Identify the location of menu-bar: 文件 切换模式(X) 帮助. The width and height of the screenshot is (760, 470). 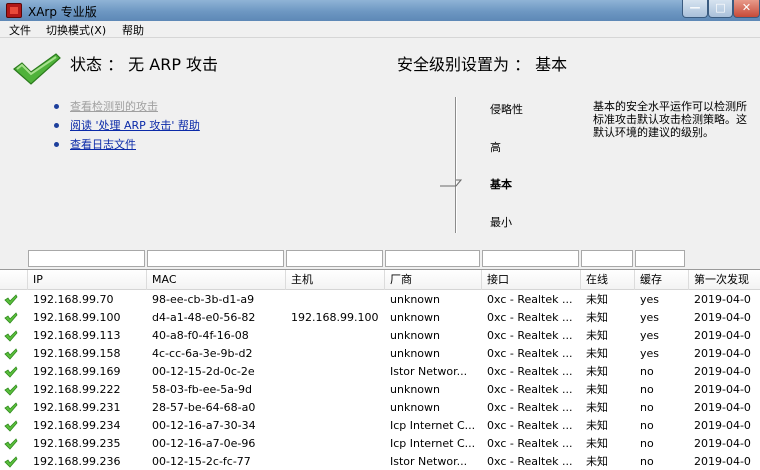
(380, 29).